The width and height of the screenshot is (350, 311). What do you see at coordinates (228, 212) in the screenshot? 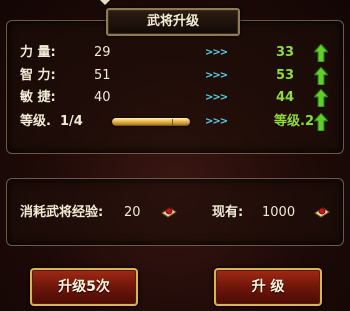
I see `owned-label: 现有:` at bounding box center [228, 212].